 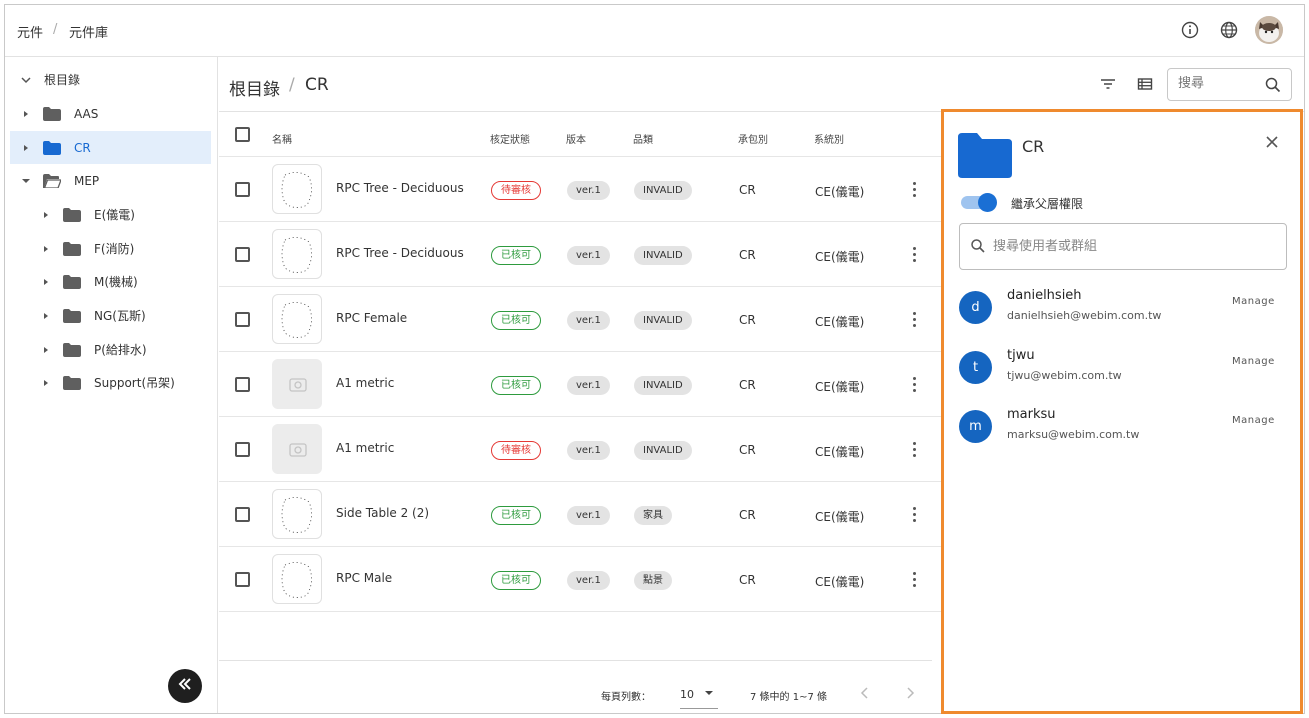 I want to click on list-view-icon, so click(x=1145, y=86).